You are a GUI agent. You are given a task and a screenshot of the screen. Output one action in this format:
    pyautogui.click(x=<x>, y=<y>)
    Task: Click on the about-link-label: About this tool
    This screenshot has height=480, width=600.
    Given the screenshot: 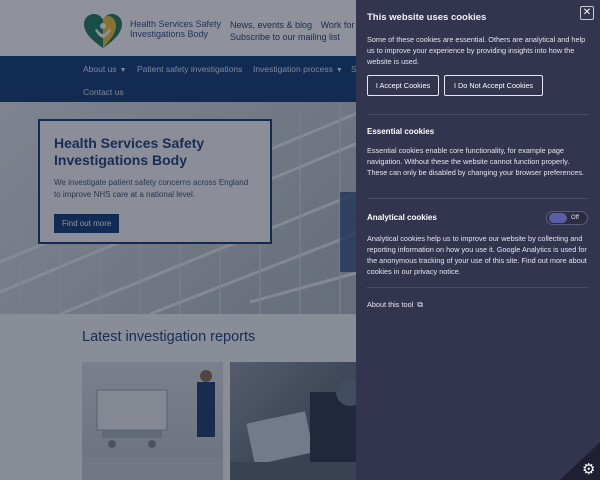 What is the action you would take?
    pyautogui.click(x=390, y=304)
    